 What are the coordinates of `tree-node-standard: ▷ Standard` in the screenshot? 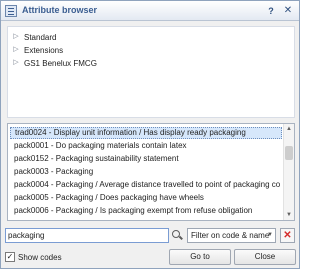 It's located at (34, 37).